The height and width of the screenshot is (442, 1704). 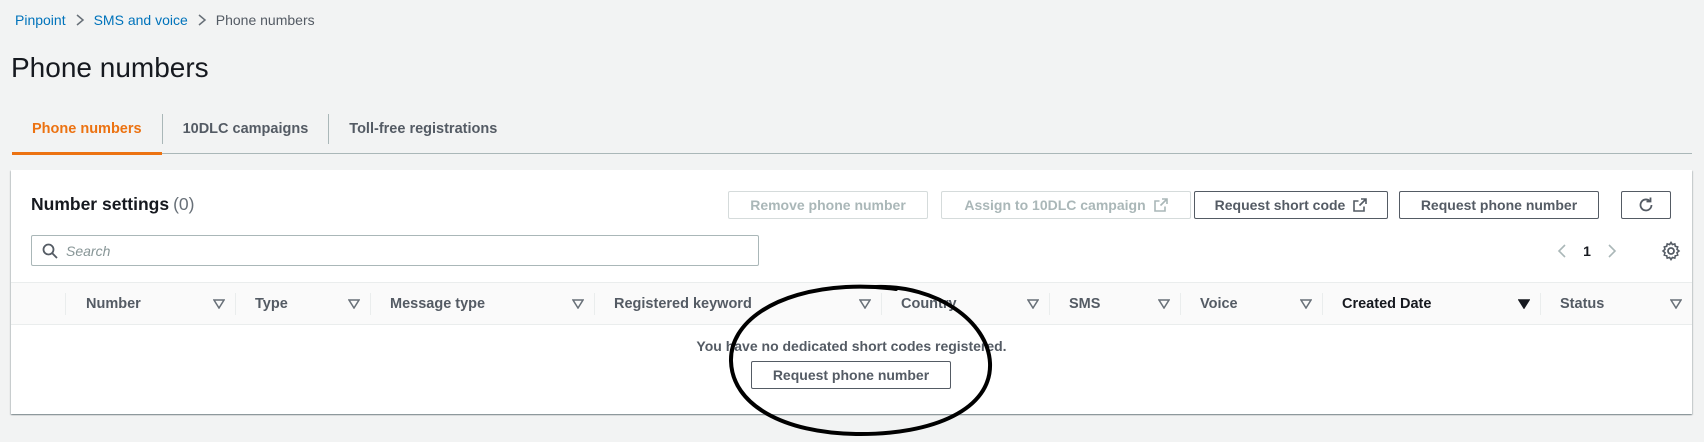 I want to click on remove-phone-number-button: Remove phone number, so click(x=828, y=205).